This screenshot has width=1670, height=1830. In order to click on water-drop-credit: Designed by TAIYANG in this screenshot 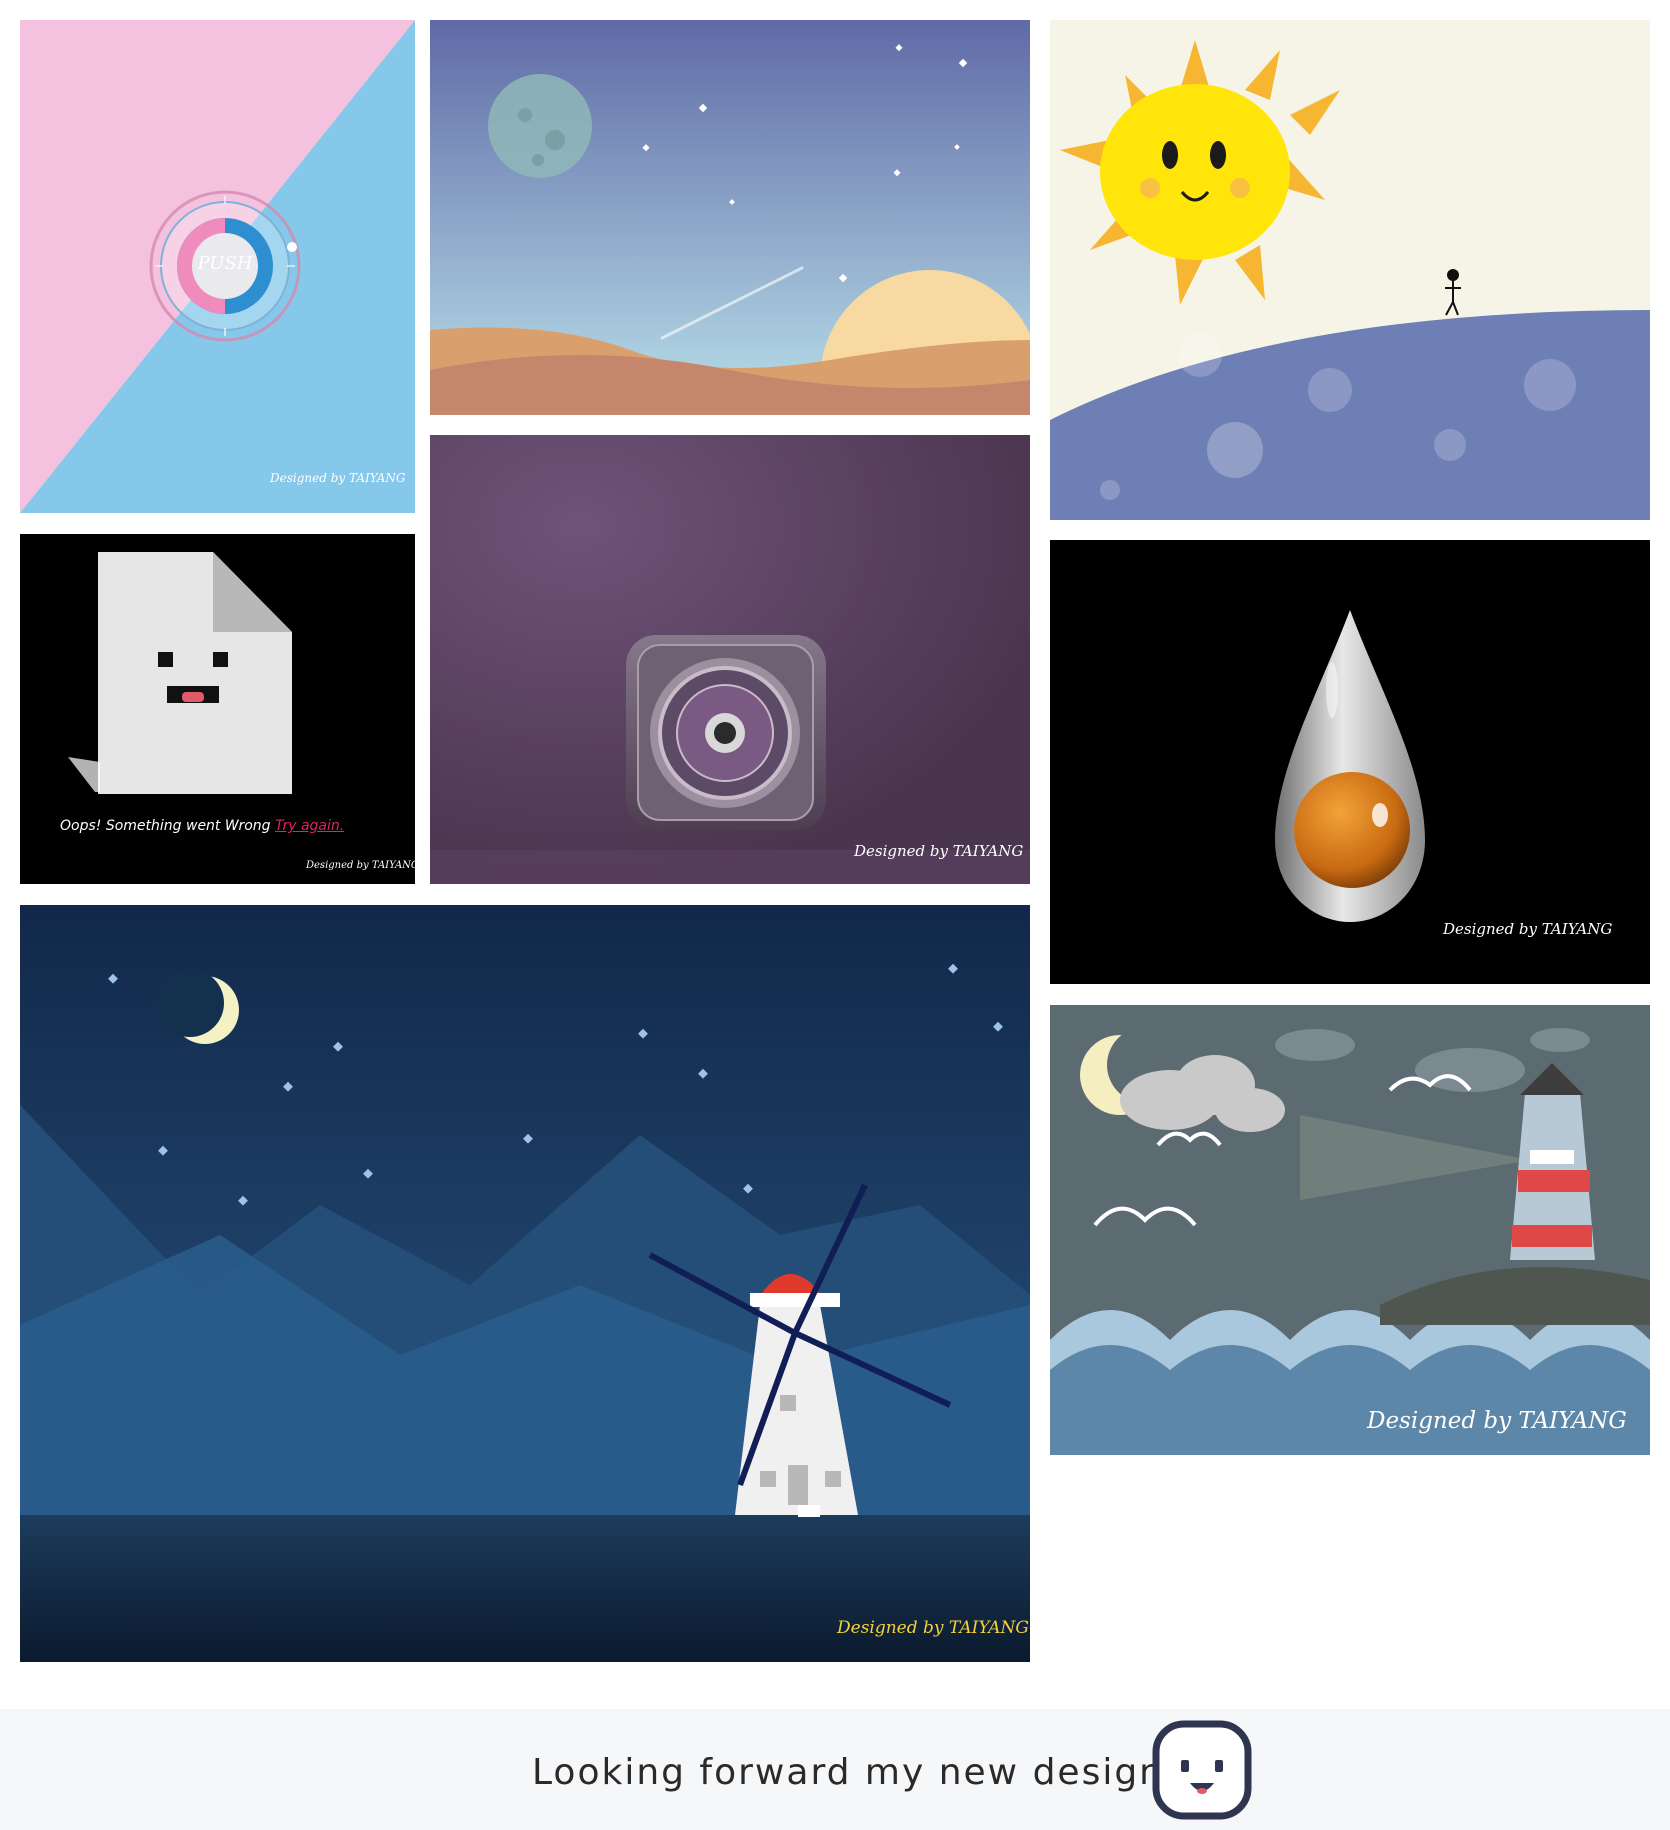, I will do `click(1528, 929)`.